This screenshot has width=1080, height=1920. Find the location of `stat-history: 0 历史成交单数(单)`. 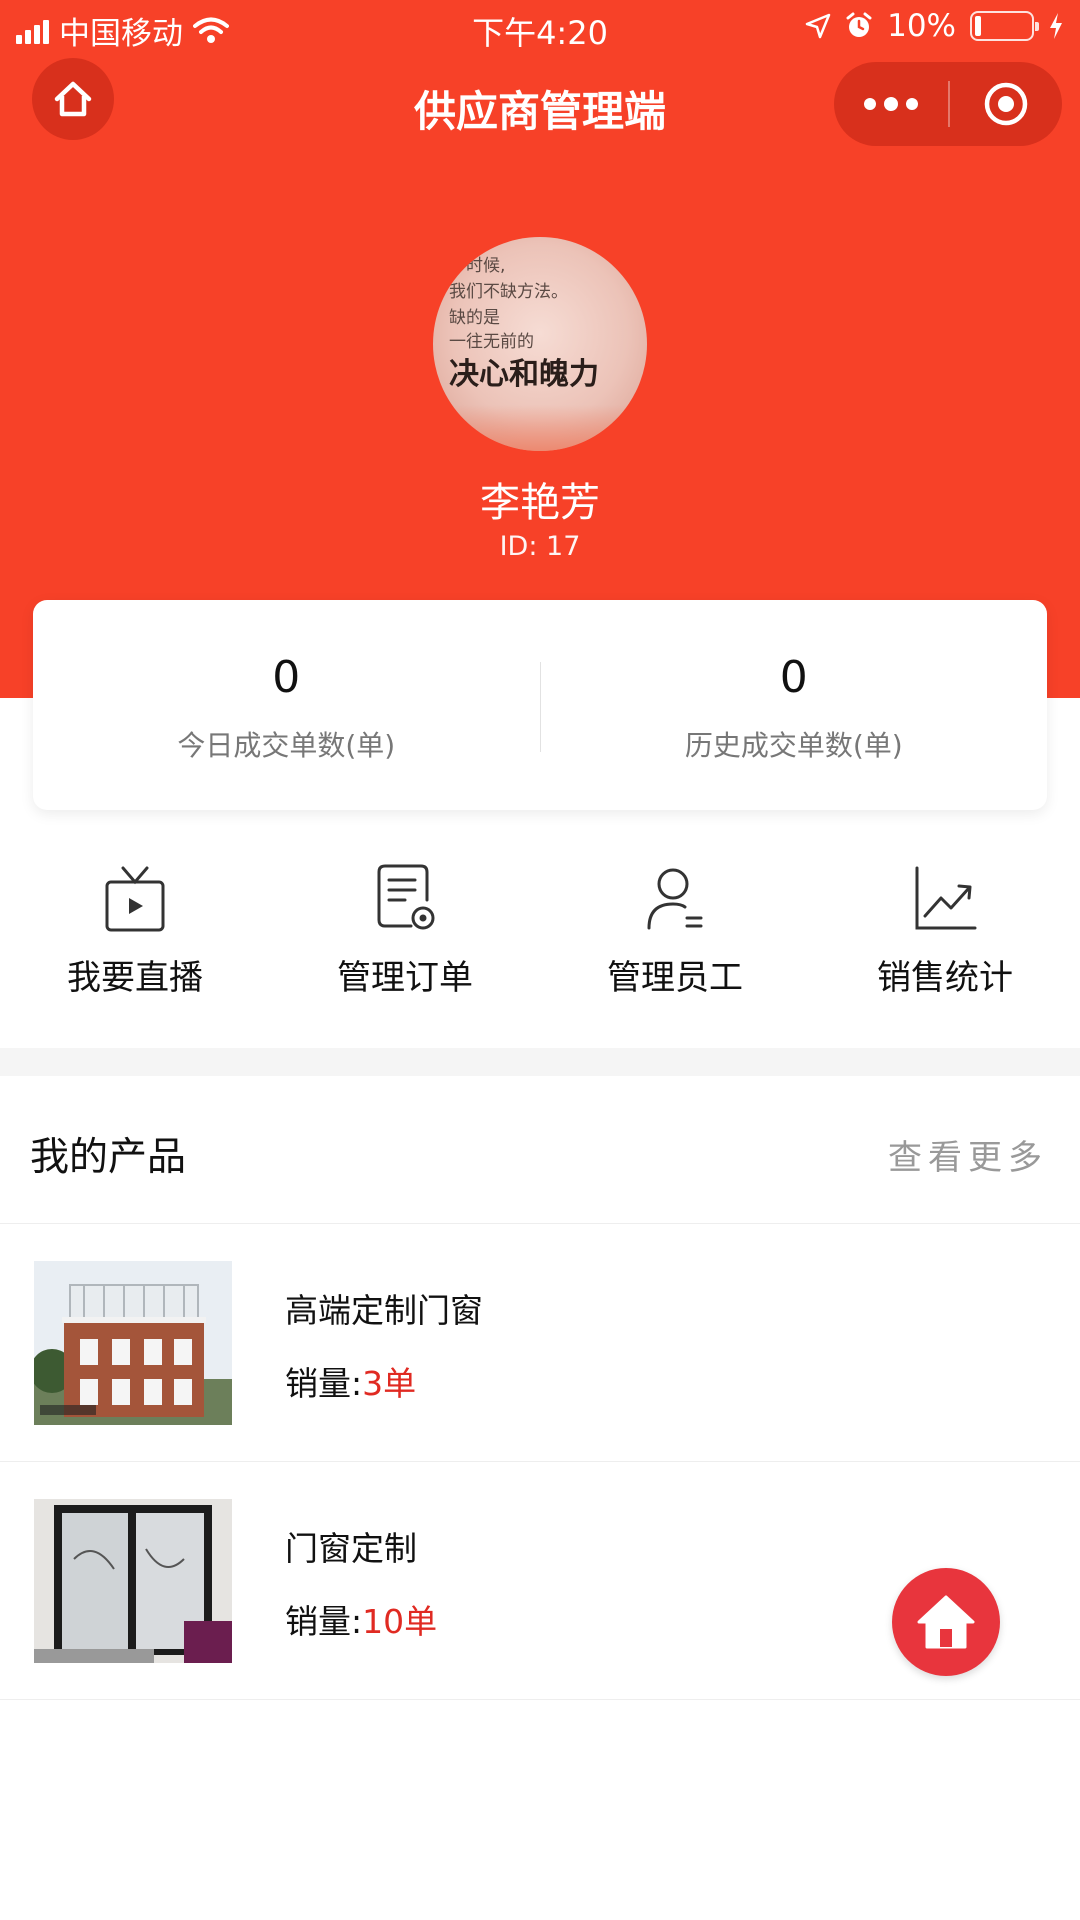

stat-history: 0 历史成交单数(单) is located at coordinates (794, 705).